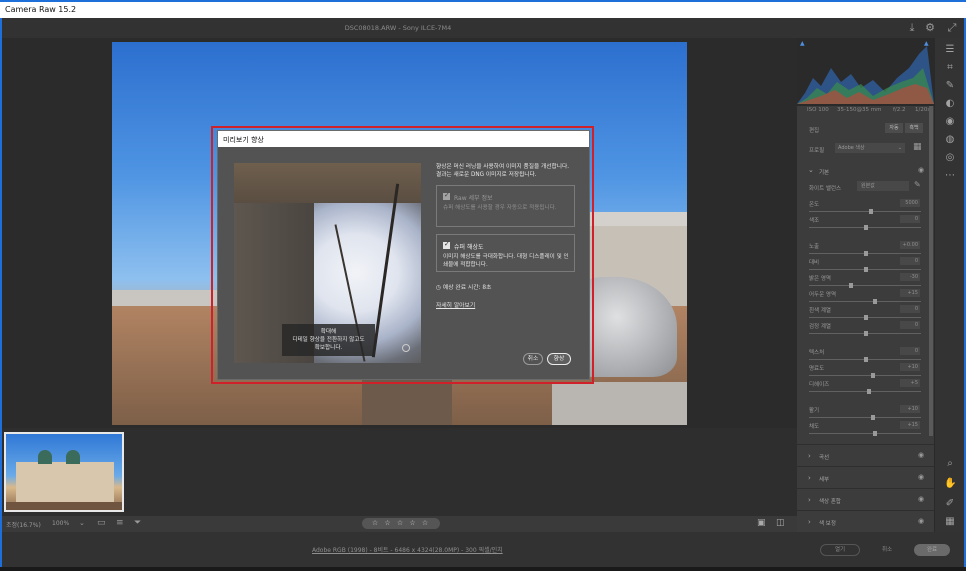 The image size is (966, 571). I want to click on meta-aperture: f/2.2, so click(899, 110).